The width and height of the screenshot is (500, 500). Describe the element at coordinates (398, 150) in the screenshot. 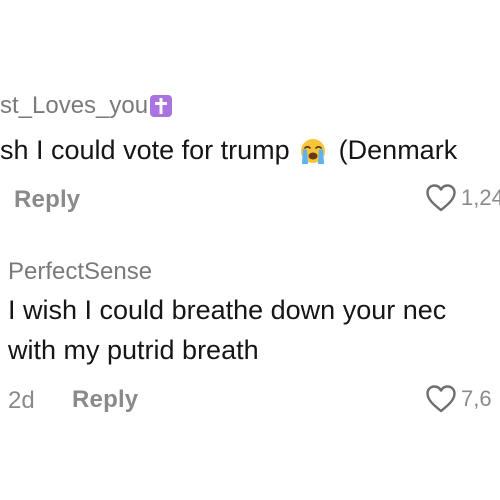

I see `comment-text-part: (Denmark` at that location.